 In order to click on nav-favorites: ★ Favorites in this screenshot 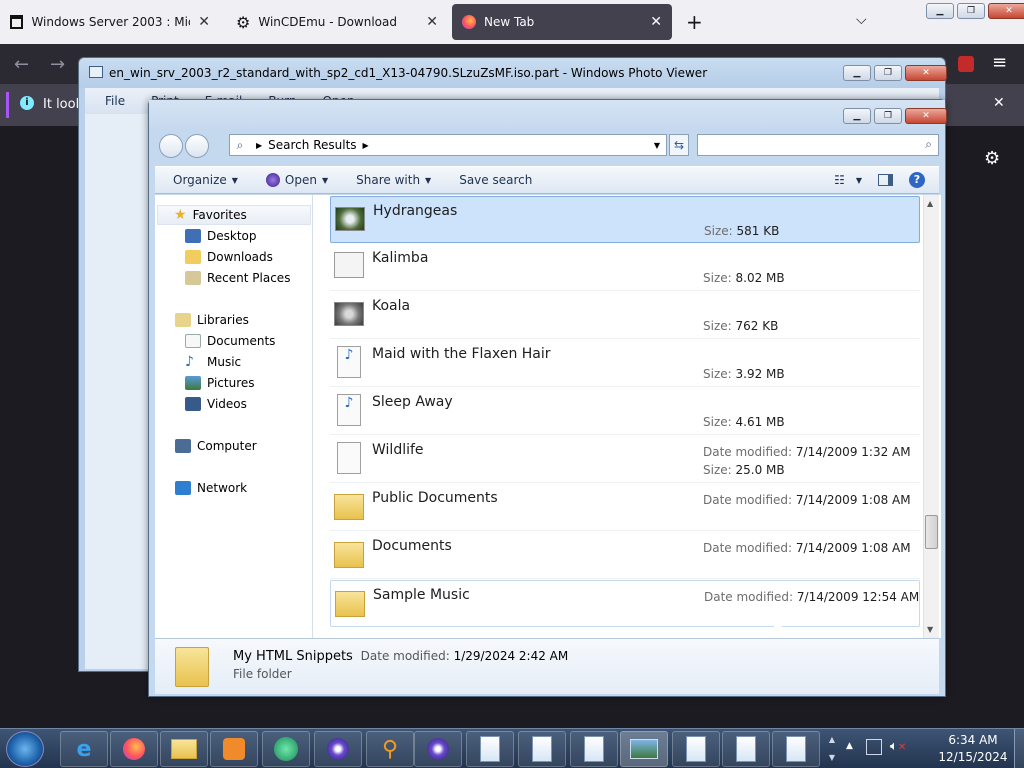, I will do `click(234, 215)`.